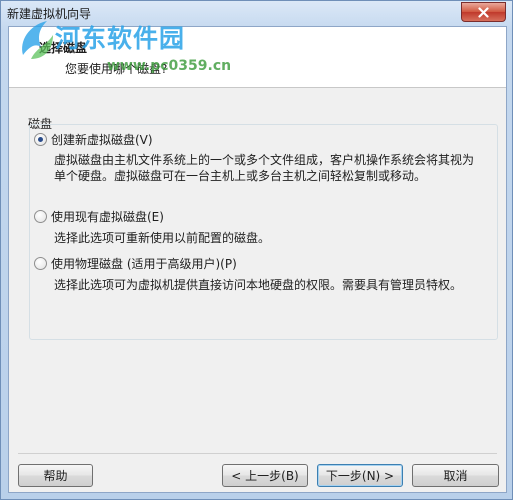 The height and width of the screenshot is (500, 513). Describe the element at coordinates (49, 14) in the screenshot. I see `window-title: 新建虚拟机向导` at that location.